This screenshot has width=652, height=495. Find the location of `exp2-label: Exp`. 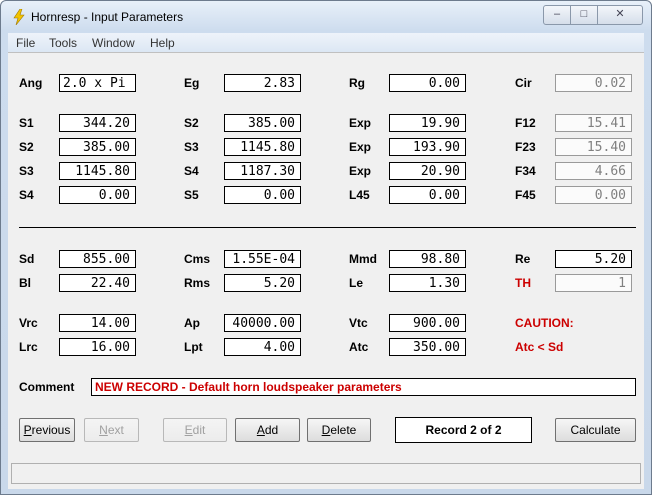

exp2-label: Exp is located at coordinates (360, 147).